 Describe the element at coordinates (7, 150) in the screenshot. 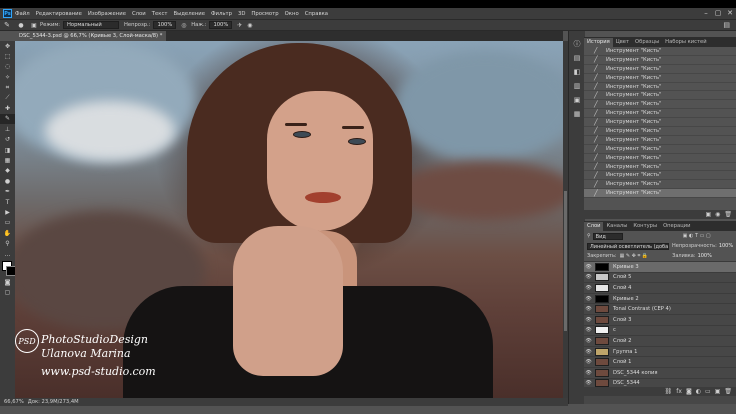

I see `eraser-tool-icon: ◨` at that location.